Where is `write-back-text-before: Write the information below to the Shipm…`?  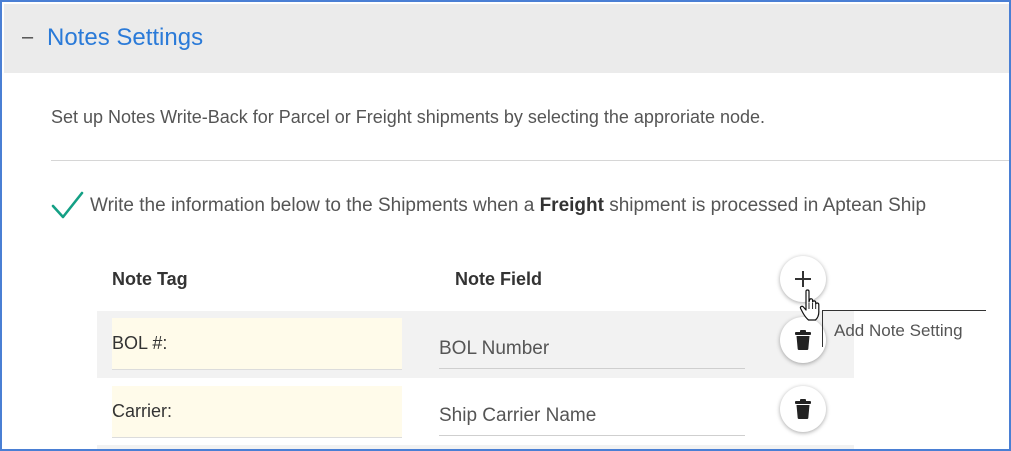 write-back-text-before: Write the information below to the Shipm… is located at coordinates (315, 205).